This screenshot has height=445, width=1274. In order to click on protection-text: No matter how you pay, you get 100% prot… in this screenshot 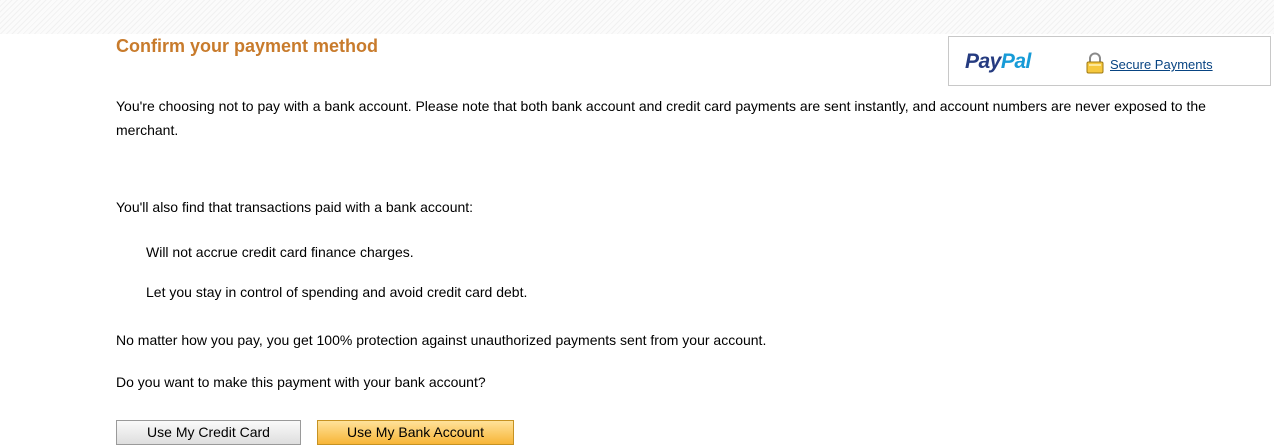, I will do `click(441, 340)`.